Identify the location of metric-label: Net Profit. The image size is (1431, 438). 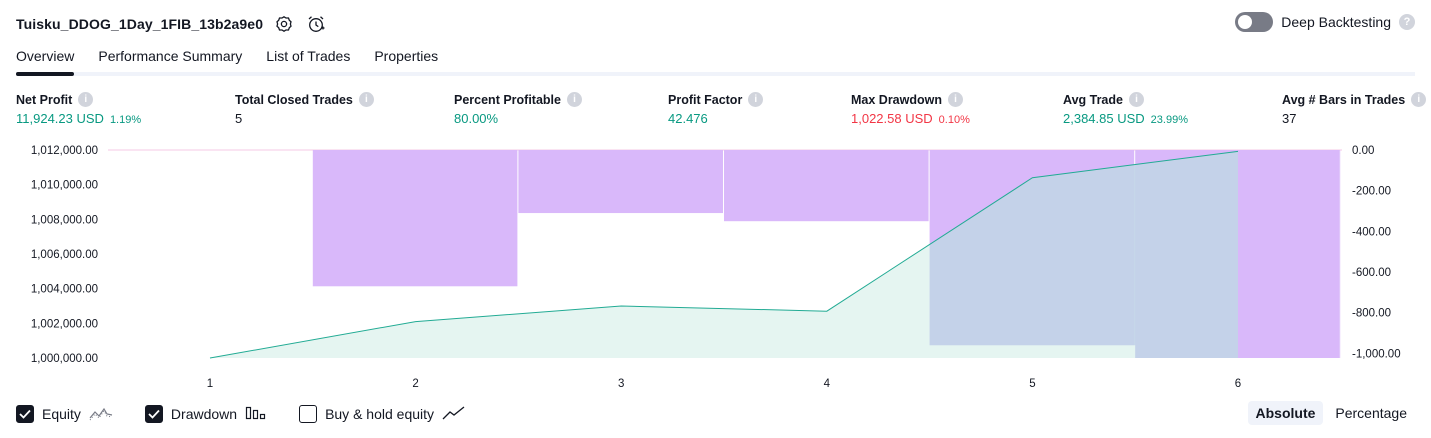
(44, 99).